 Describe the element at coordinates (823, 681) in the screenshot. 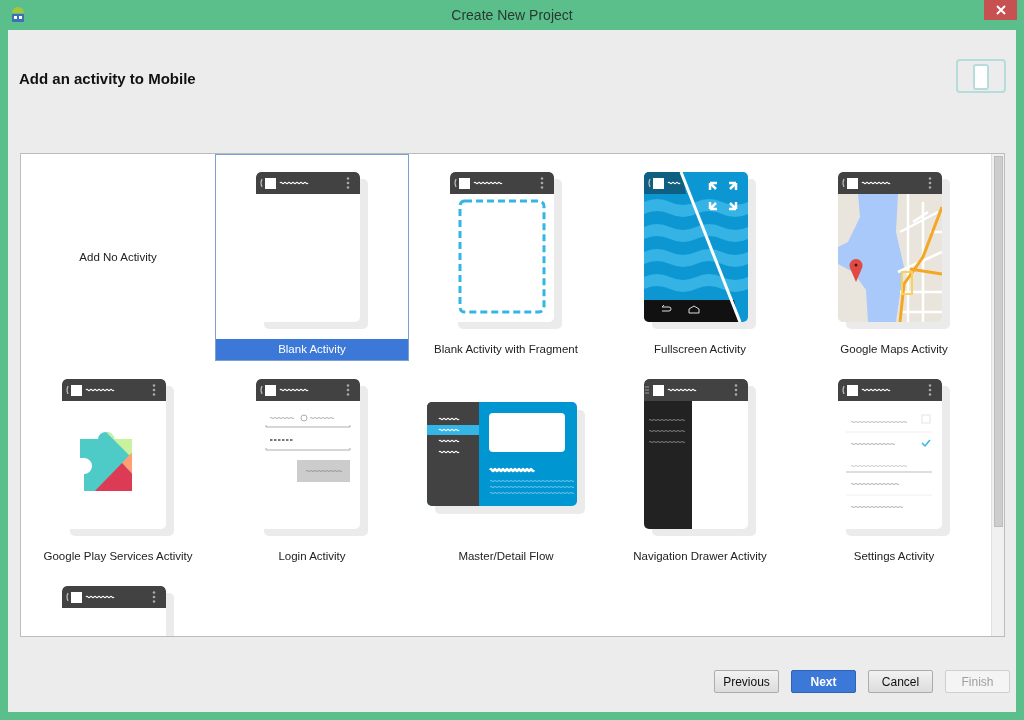

I see `primary-button: Next` at that location.